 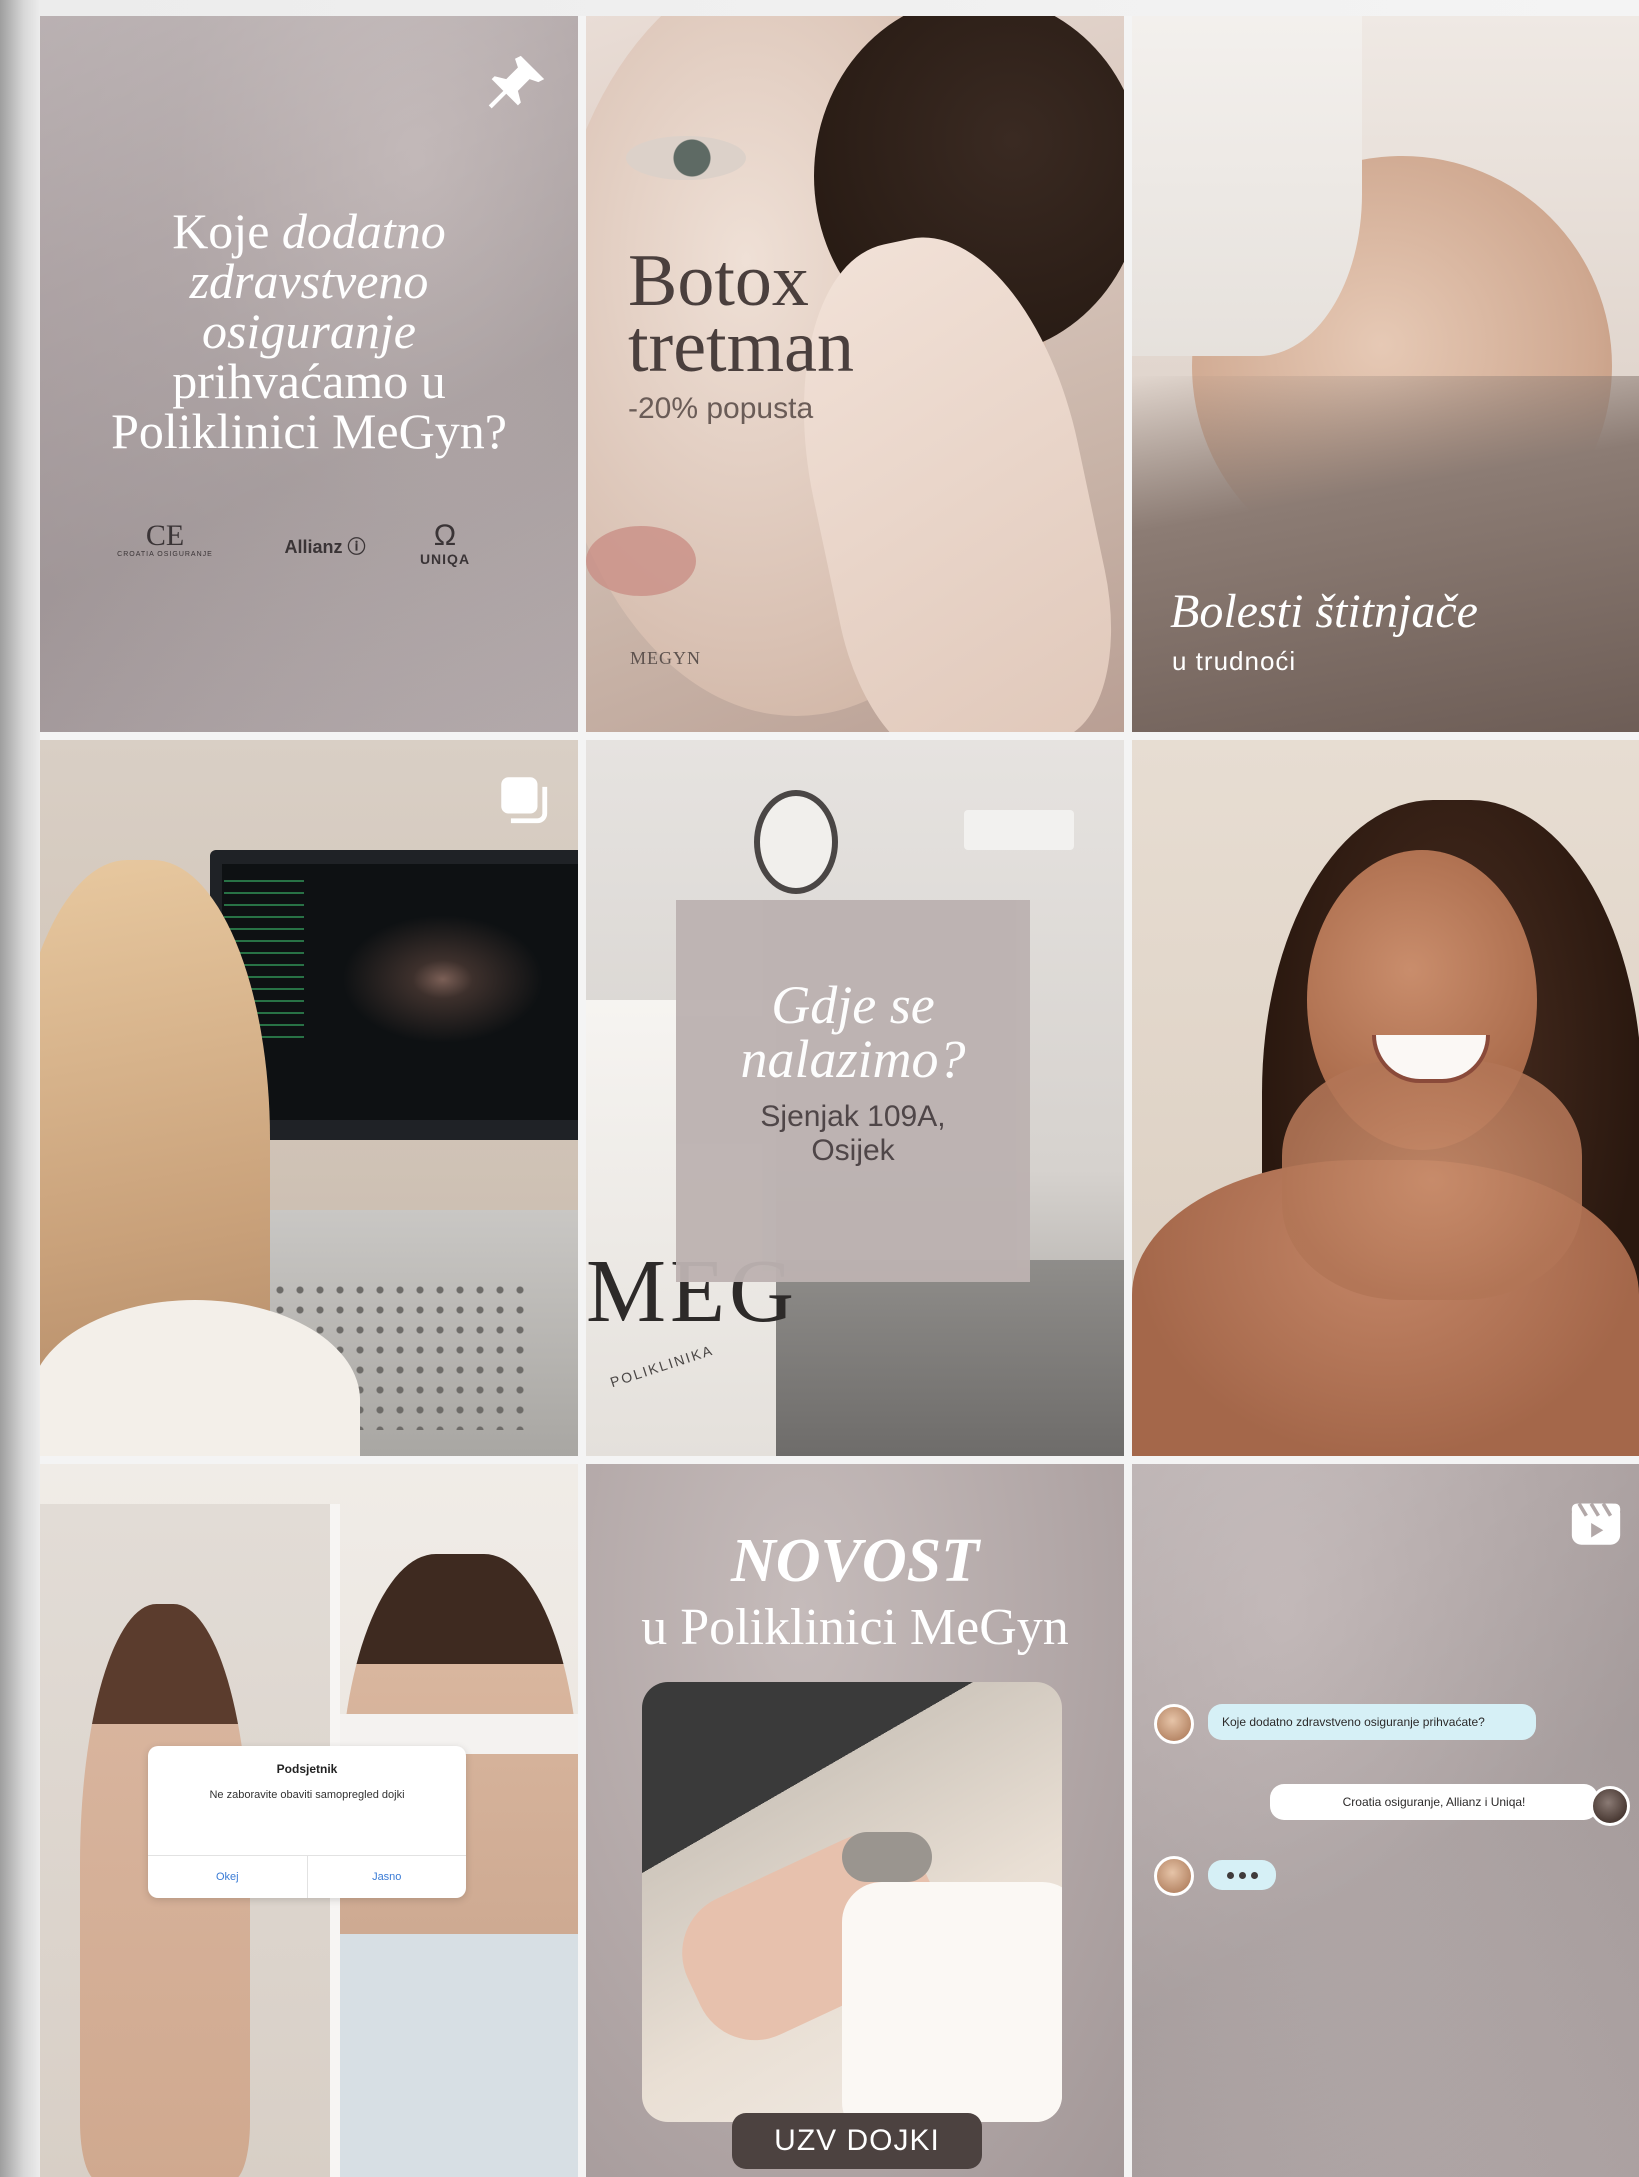 What do you see at coordinates (1242, 1875) in the screenshot?
I see `typing-indicator` at bounding box center [1242, 1875].